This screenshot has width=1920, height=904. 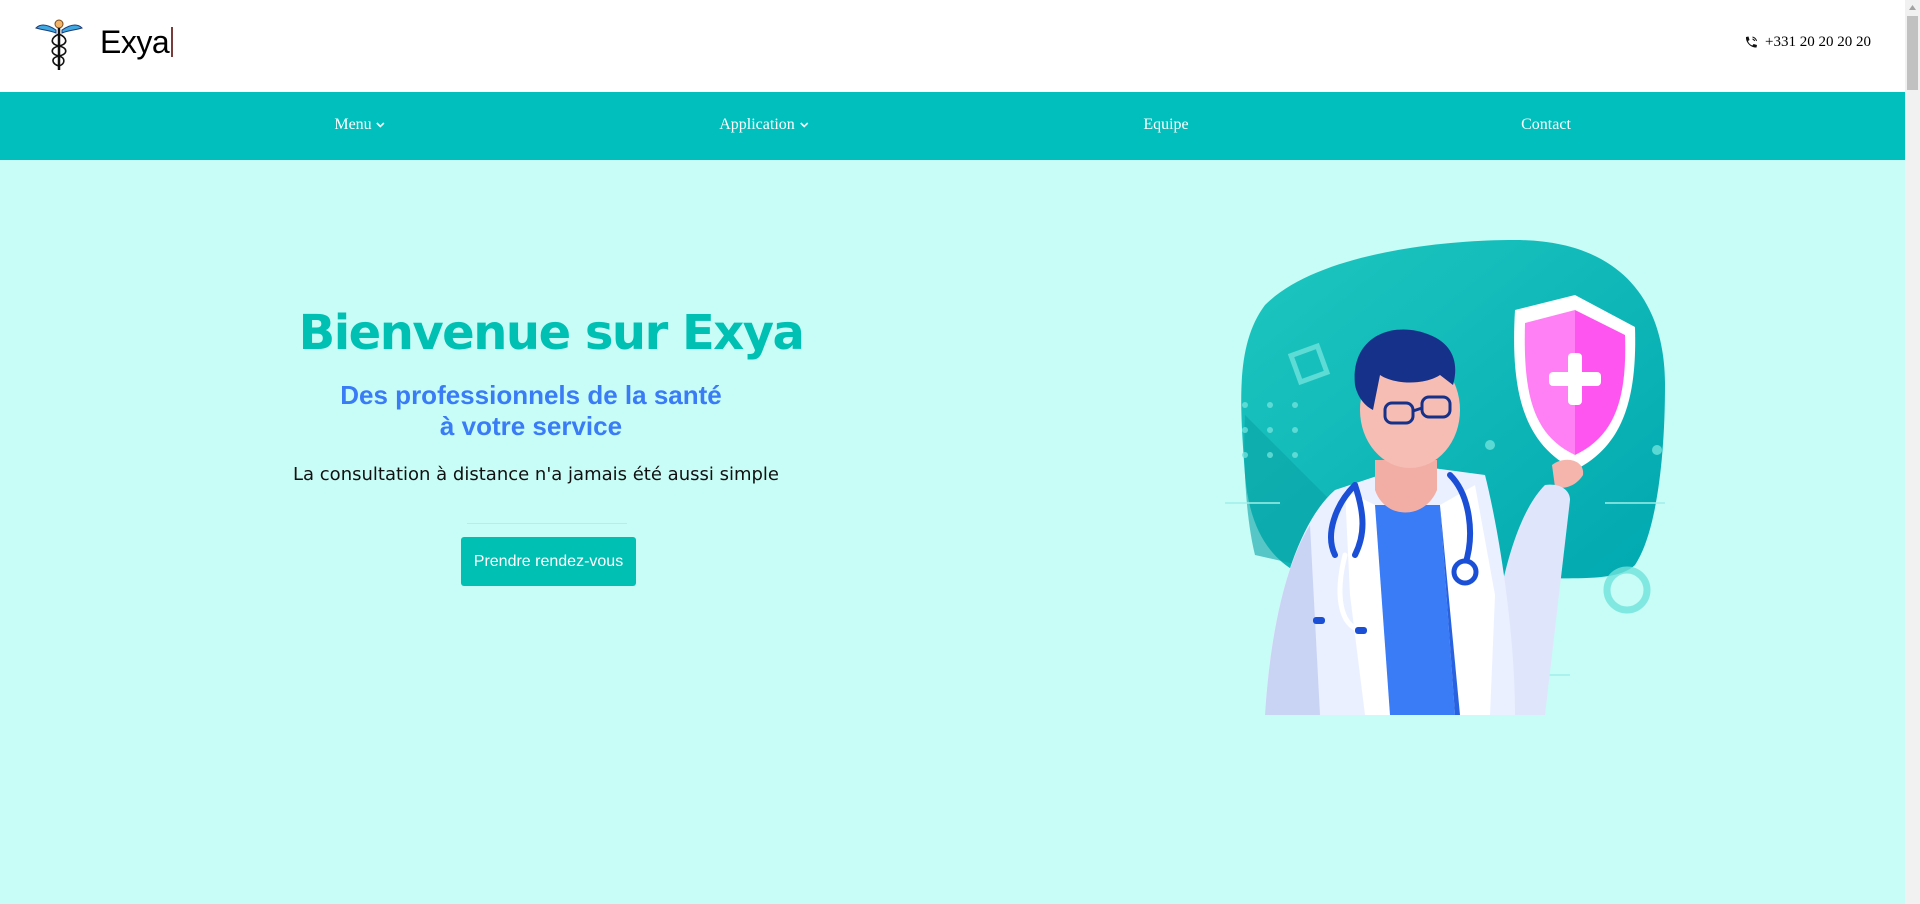 What do you see at coordinates (59, 44) in the screenshot?
I see `caduceus-icon` at bounding box center [59, 44].